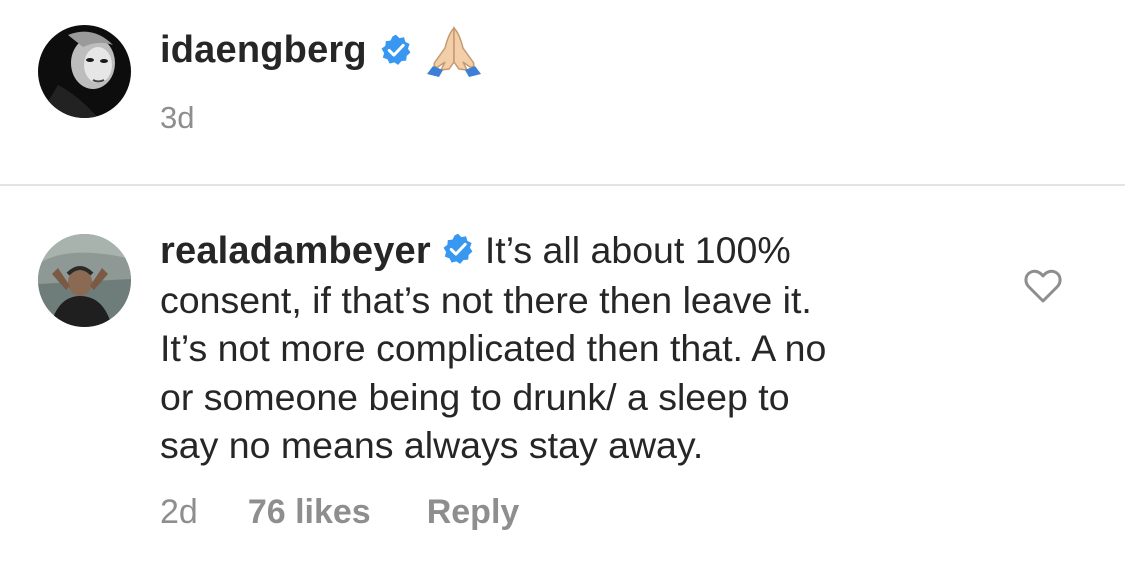 Image resolution: width=1125 pixels, height=574 pixels. I want to click on reply-button: Reply, so click(473, 512).